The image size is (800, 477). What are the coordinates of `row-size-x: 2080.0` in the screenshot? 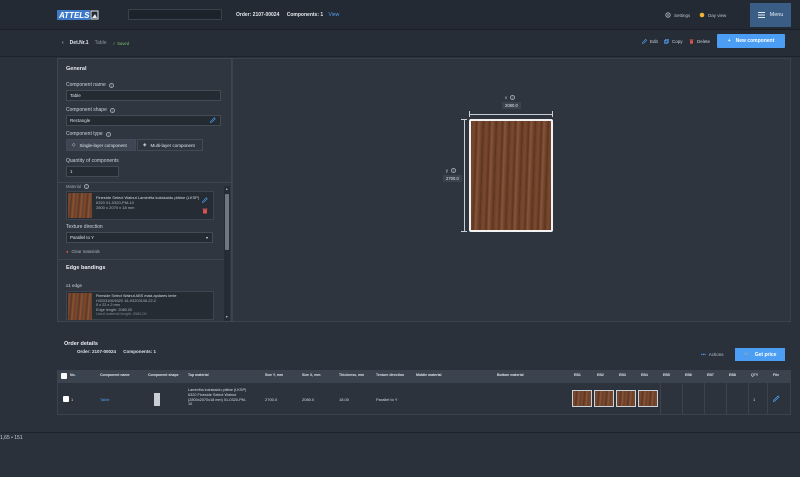 It's located at (308, 399).